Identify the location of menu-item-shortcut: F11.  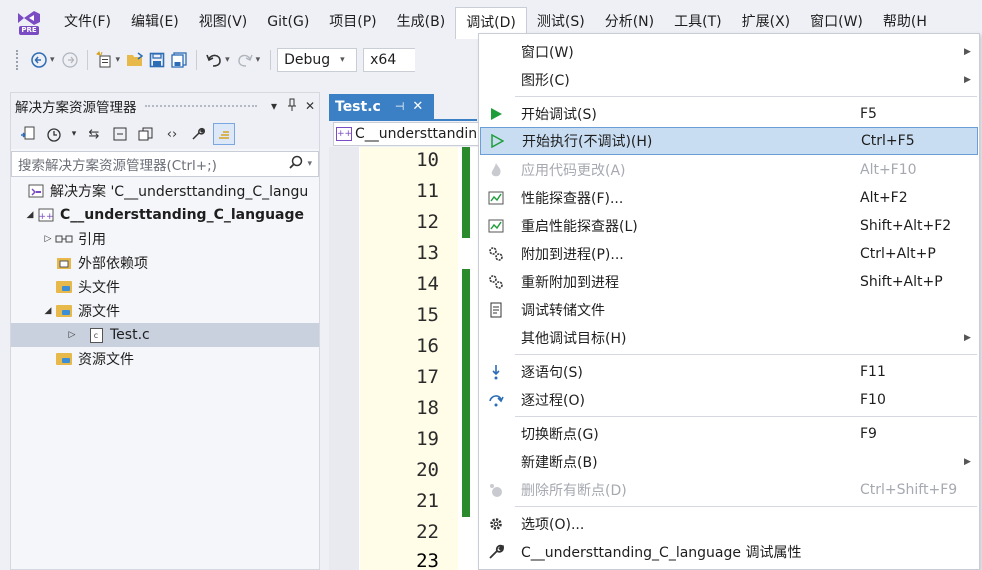
(873, 372).